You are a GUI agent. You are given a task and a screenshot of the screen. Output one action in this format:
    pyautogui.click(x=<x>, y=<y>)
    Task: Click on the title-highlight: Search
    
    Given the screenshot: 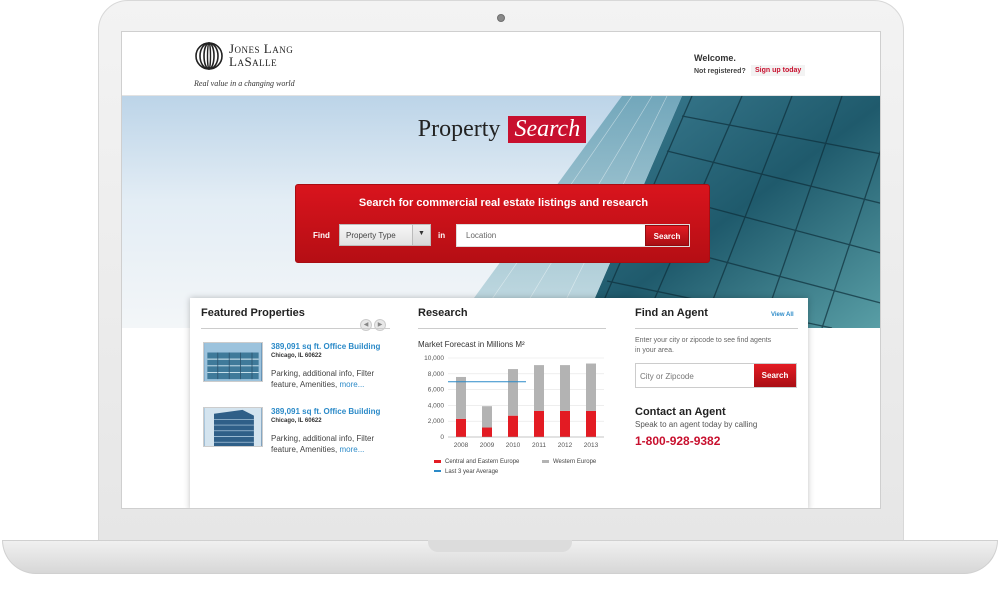 What is the action you would take?
    pyautogui.click(x=547, y=129)
    